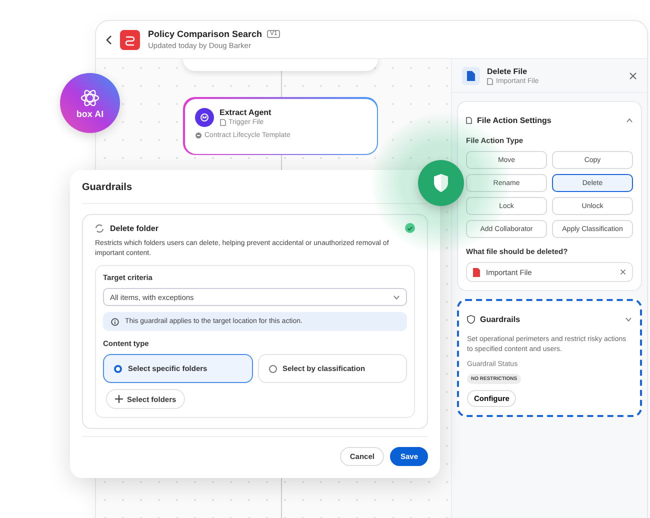  Describe the element at coordinates (501, 319) in the screenshot. I see `card-title: Guardrails` at that location.